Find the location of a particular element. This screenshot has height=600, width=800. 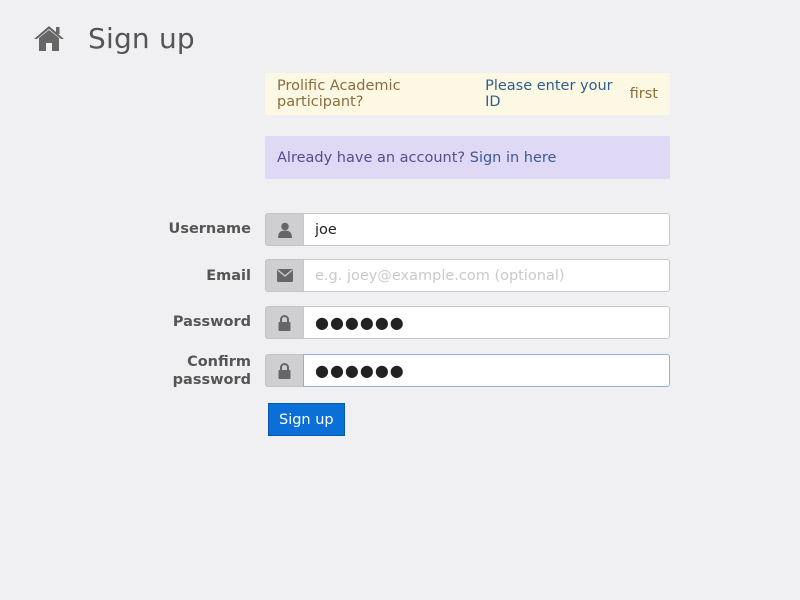

password-label: Password is located at coordinates (211, 322).